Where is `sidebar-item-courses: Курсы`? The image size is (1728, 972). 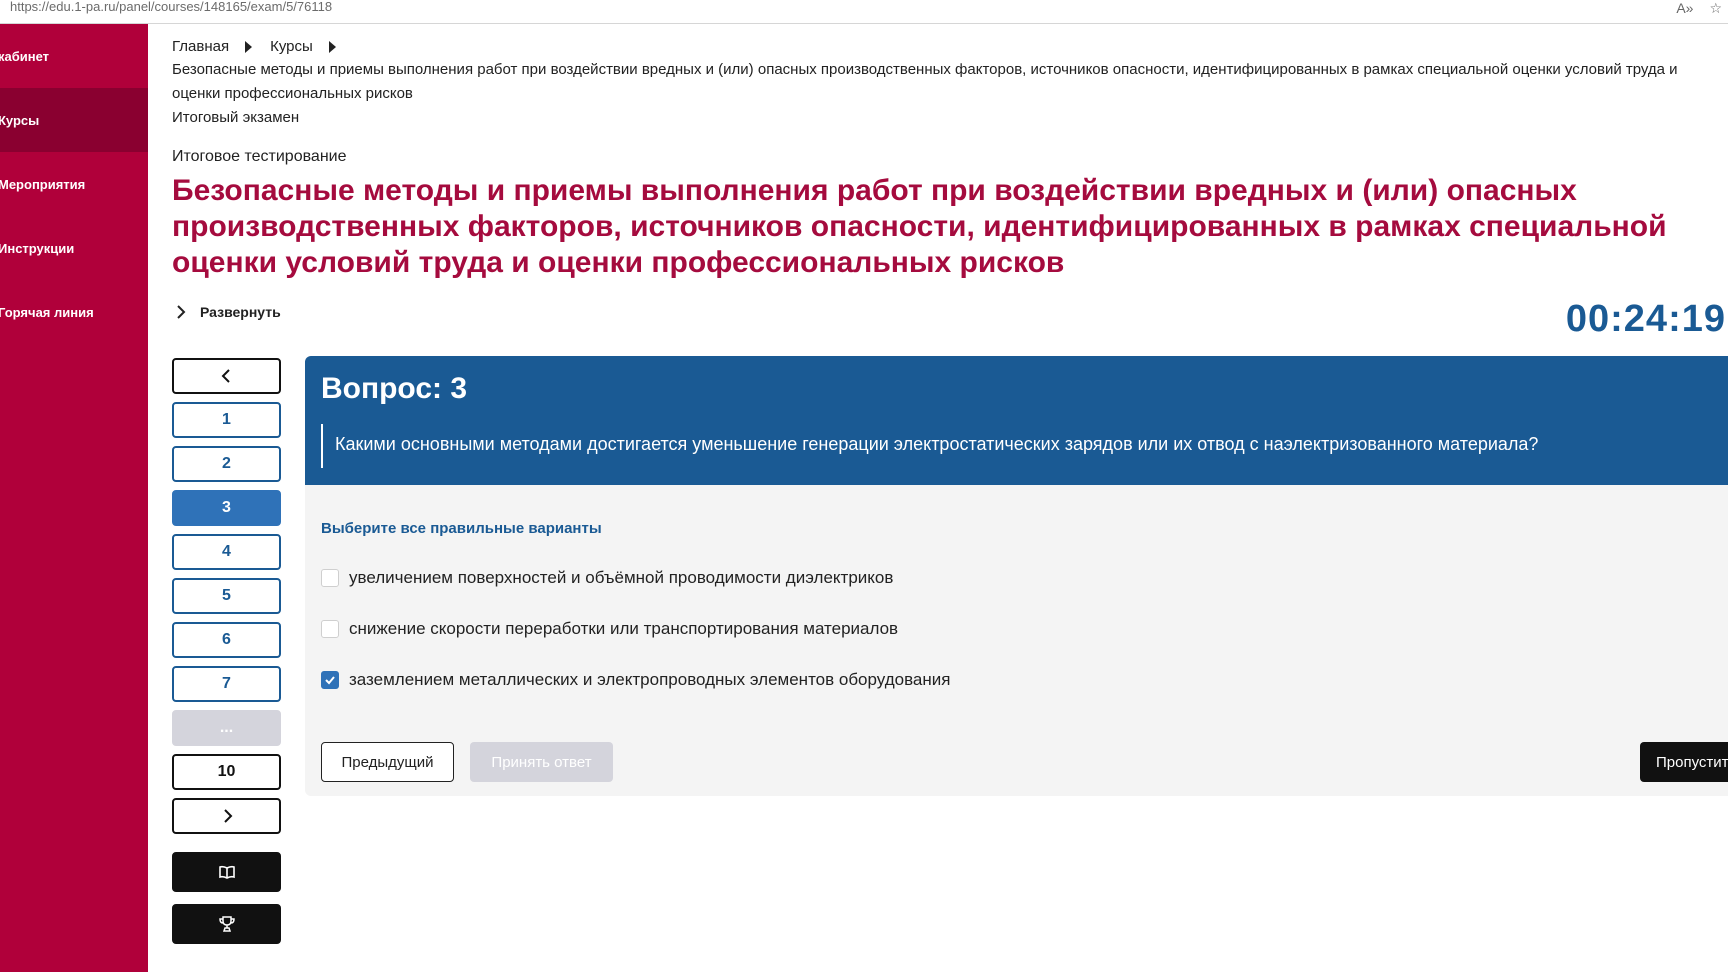
sidebar-item-courses: Курсы is located at coordinates (74, 120).